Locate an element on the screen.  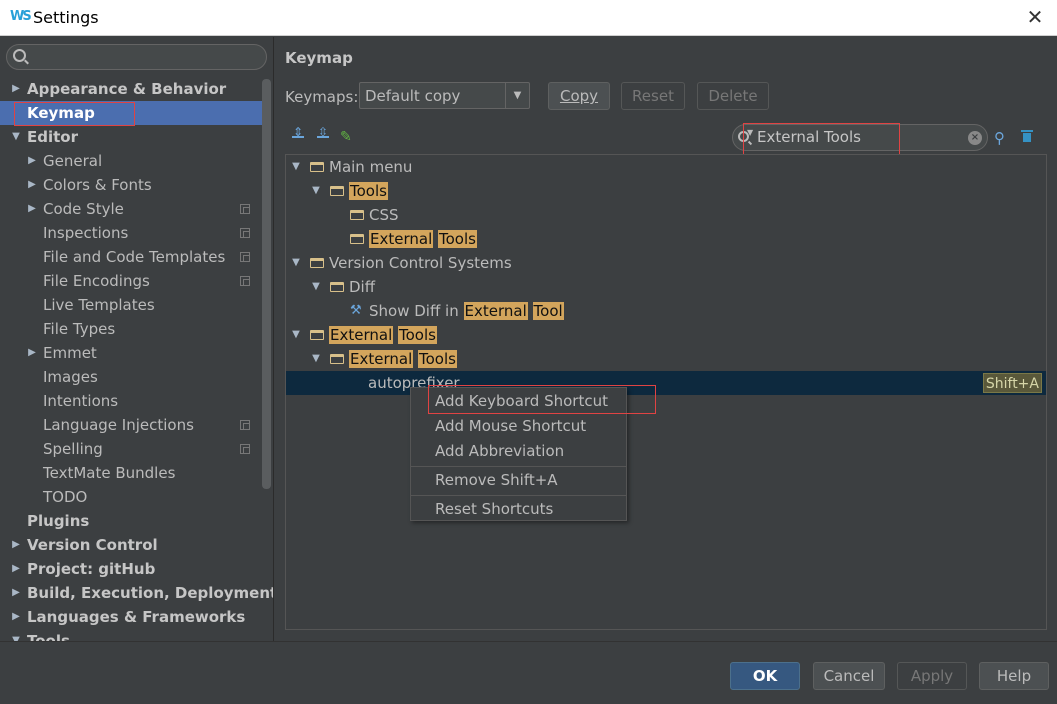
sidebar-item-label: General is located at coordinates (73, 161).